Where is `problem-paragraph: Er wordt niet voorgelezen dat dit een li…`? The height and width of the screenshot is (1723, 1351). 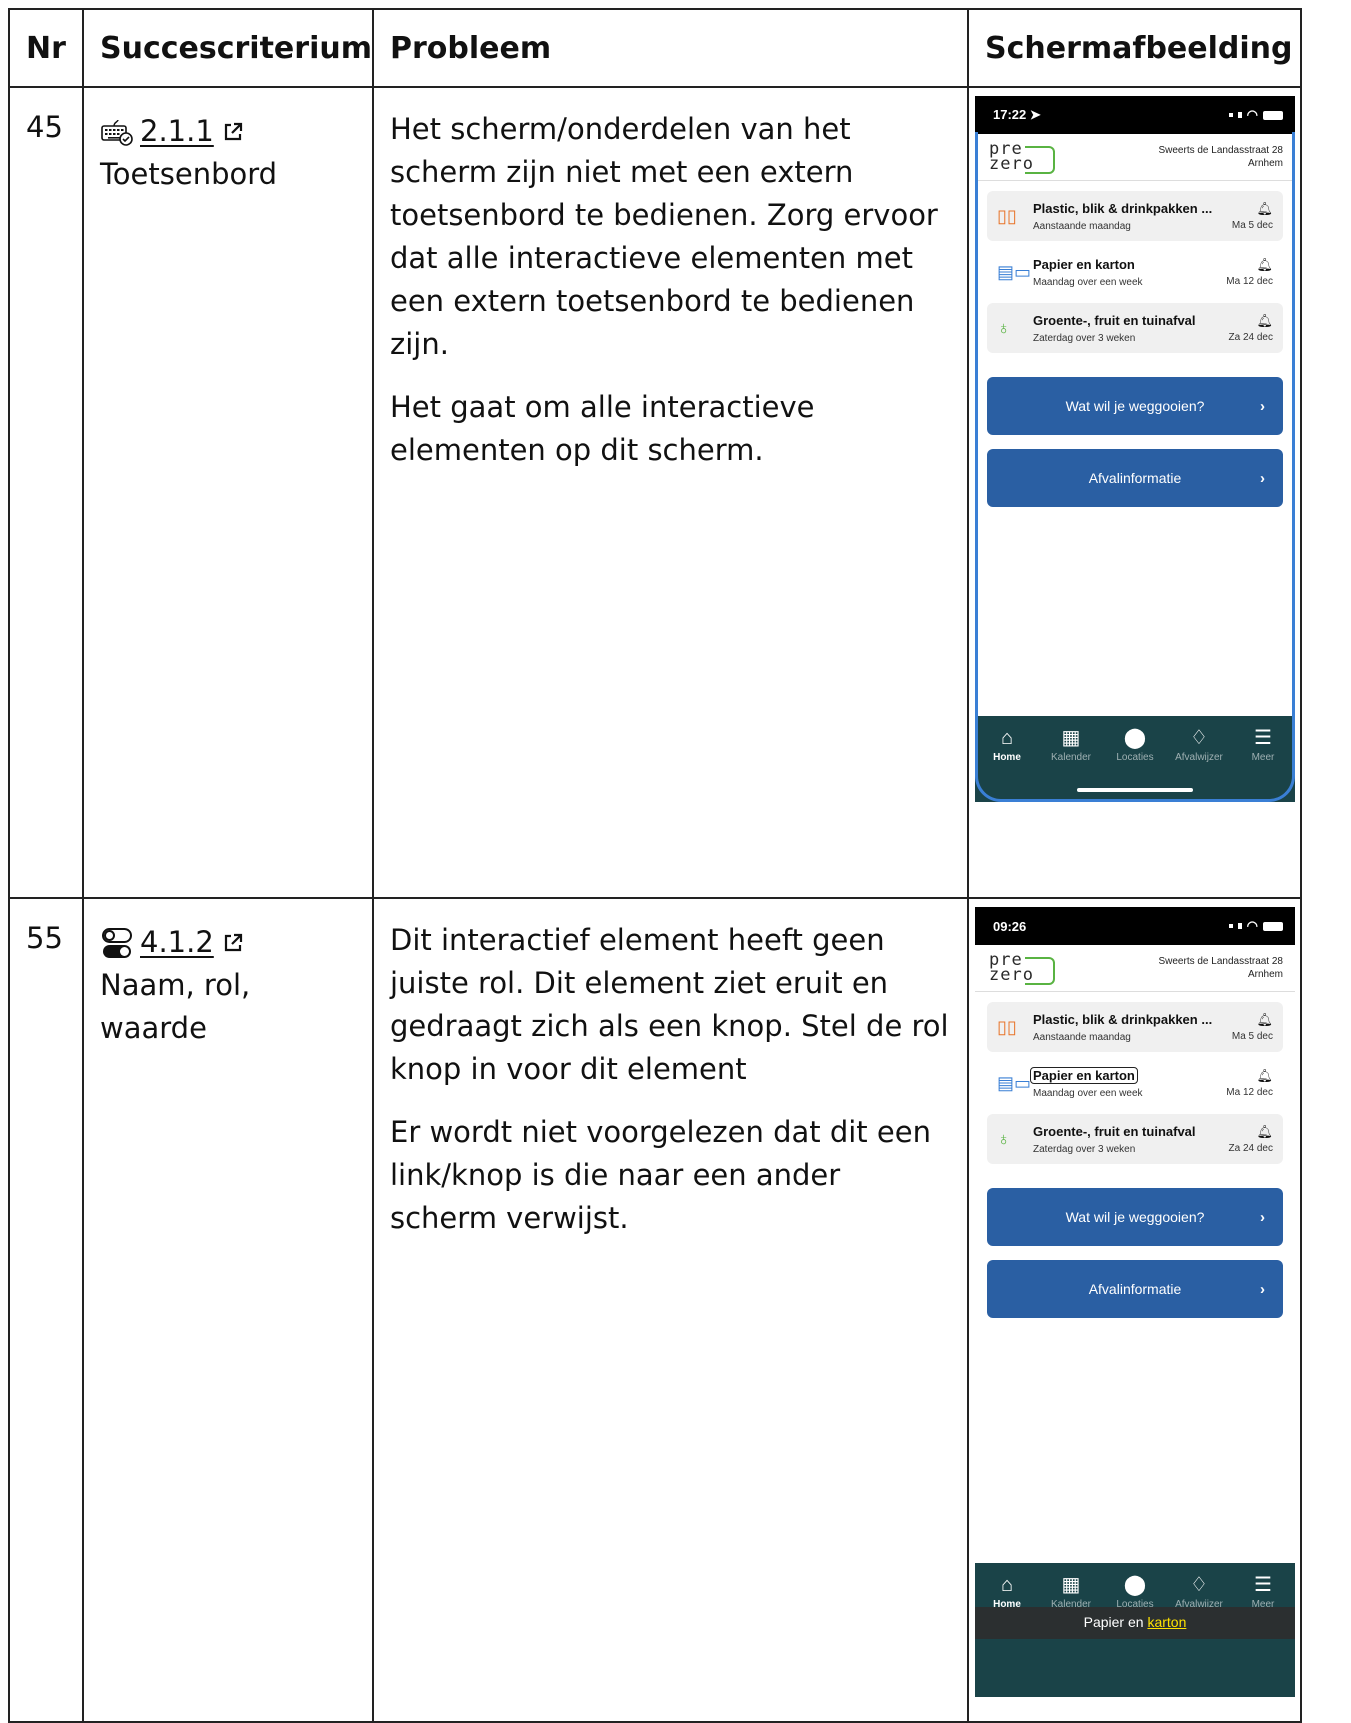 problem-paragraph: Er wordt niet voorgelezen dat dit een li… is located at coordinates (660, 1175).